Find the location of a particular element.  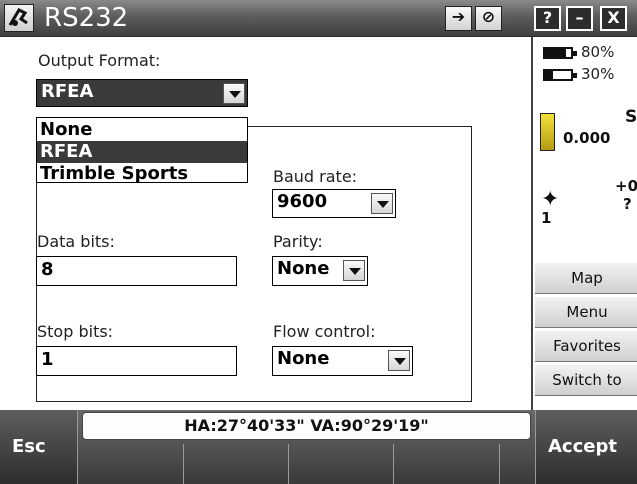

battery-2-icon is located at coordinates (560, 75).